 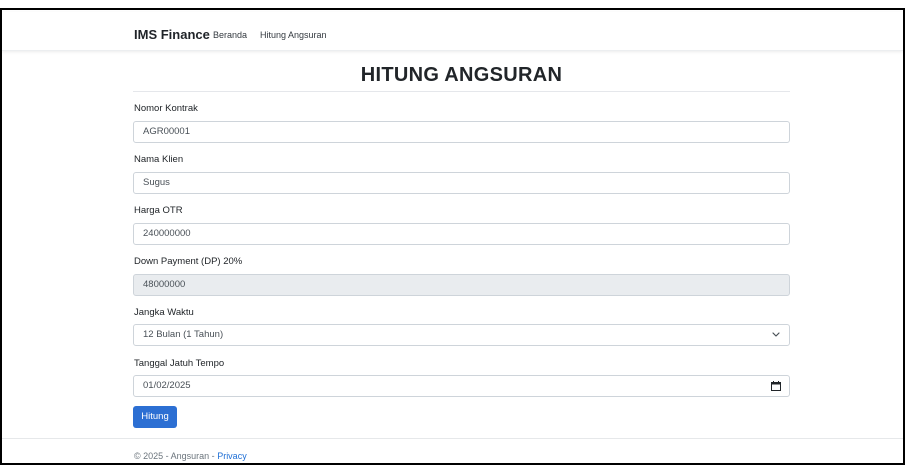 I want to click on due-date-value: 01/02/2025, so click(x=167, y=385).